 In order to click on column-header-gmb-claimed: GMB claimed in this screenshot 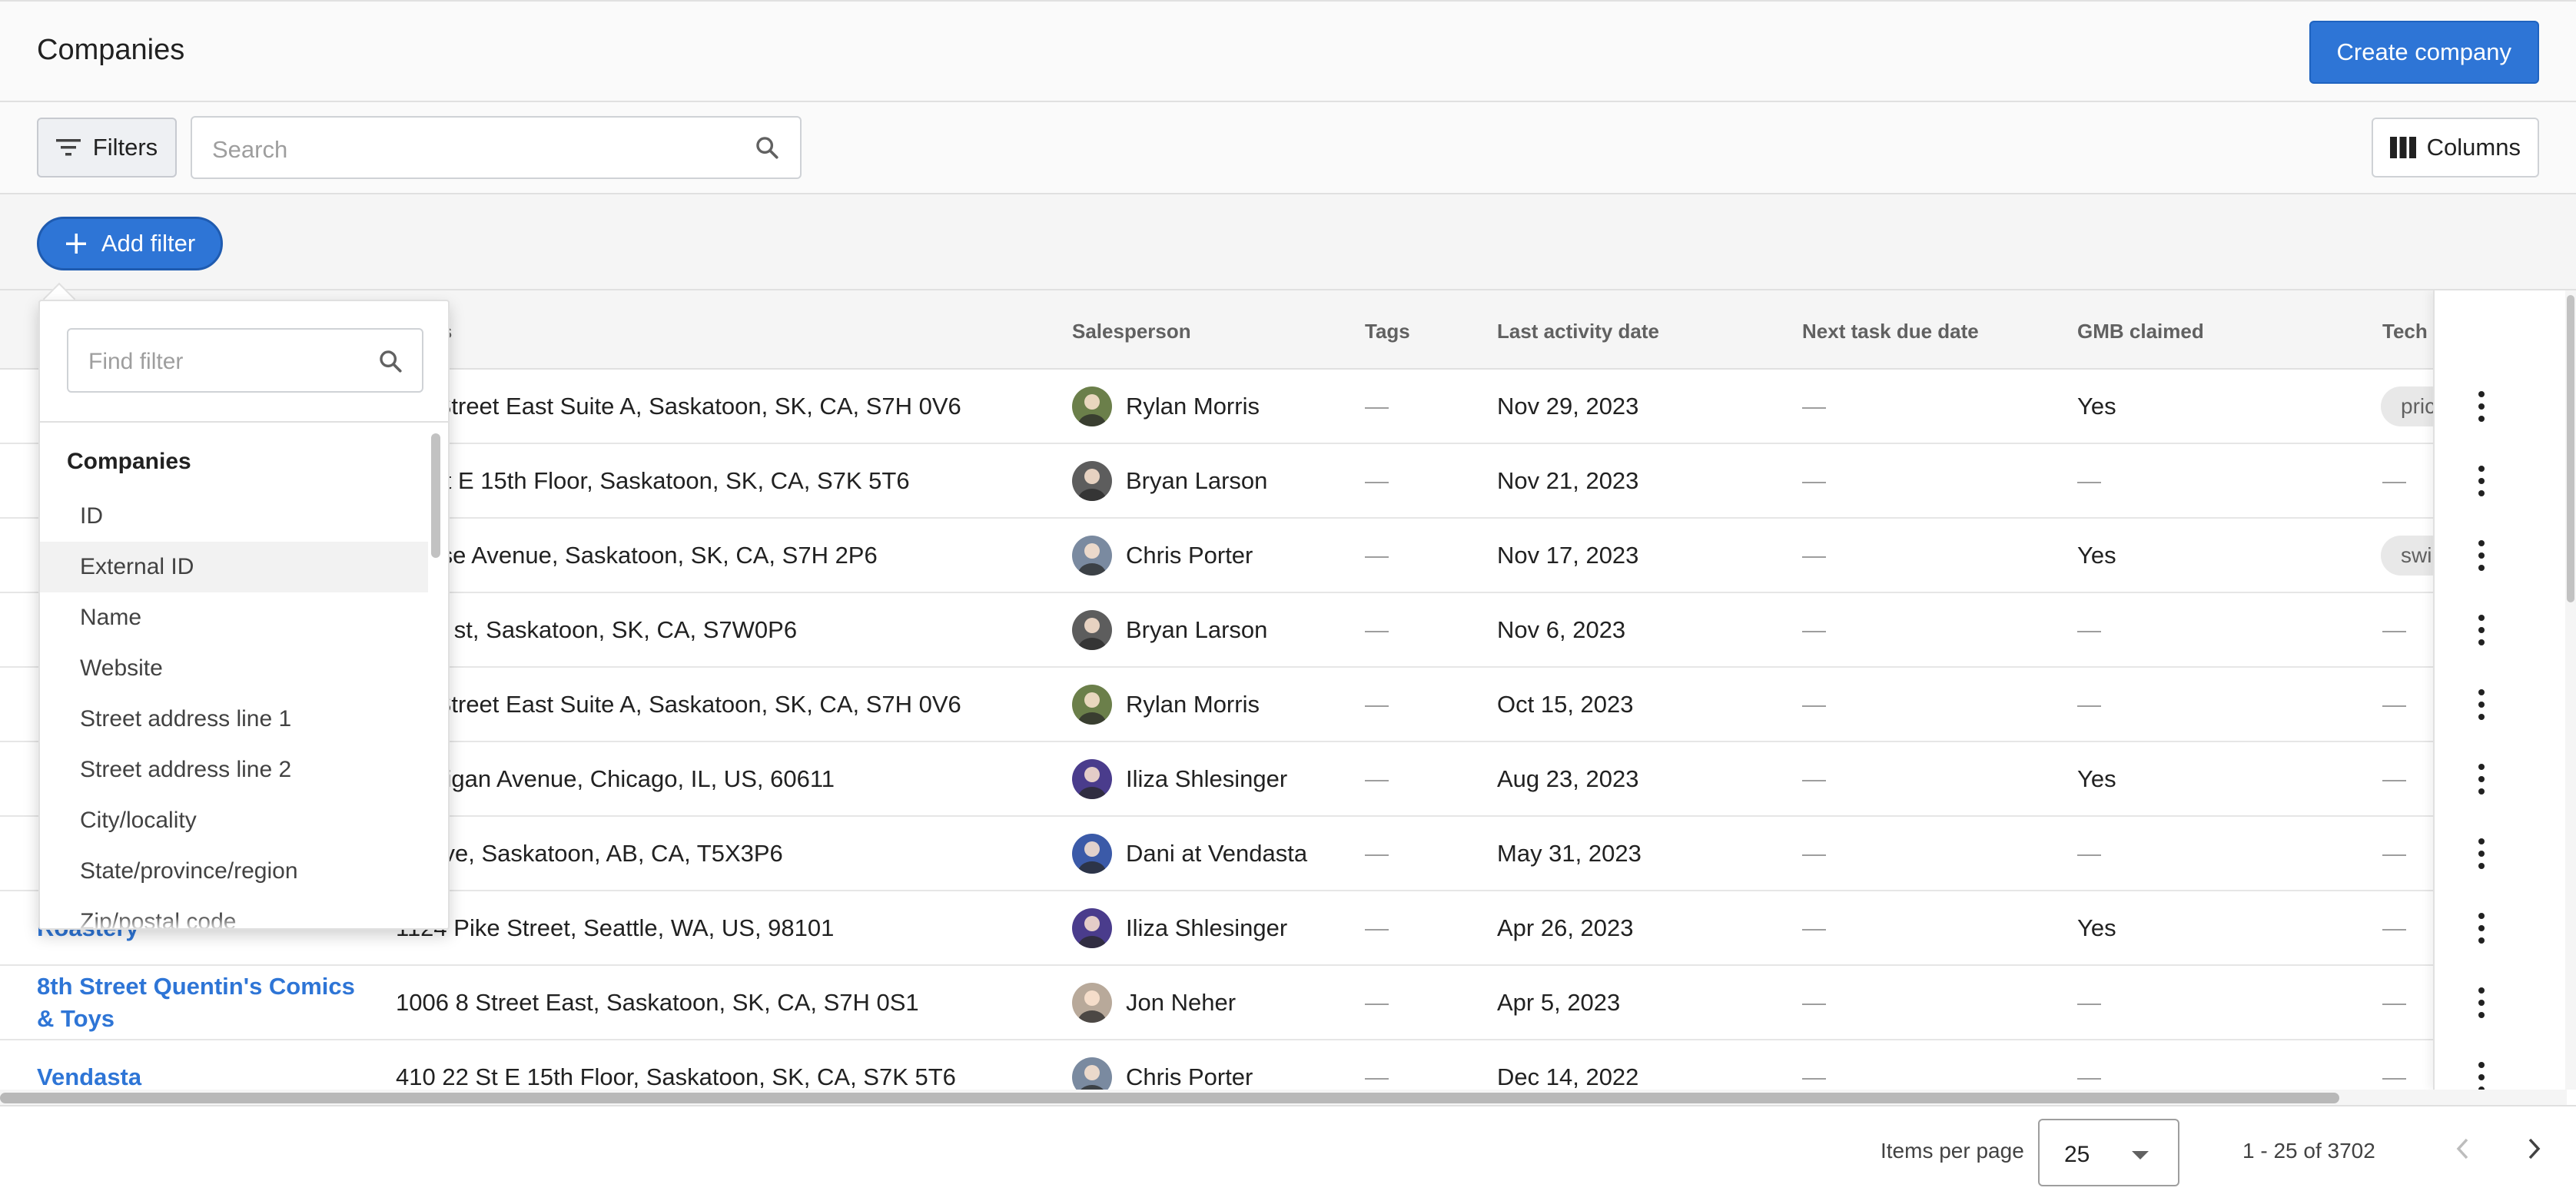, I will do `click(2140, 331)`.